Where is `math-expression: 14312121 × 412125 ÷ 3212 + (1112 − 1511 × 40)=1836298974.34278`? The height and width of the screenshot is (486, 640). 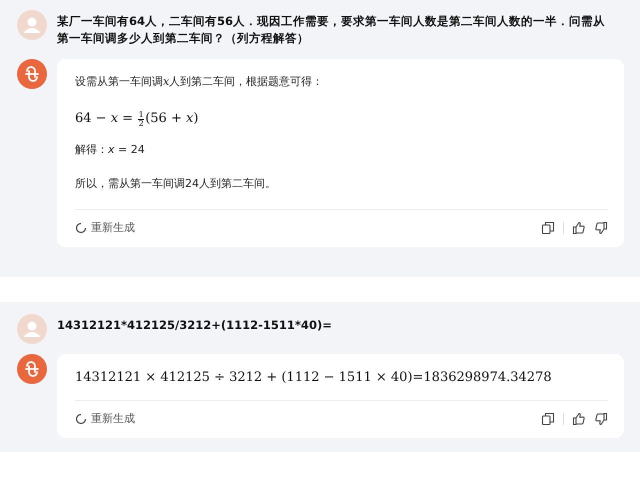 math-expression: 14312121 × 412125 ÷ 3212 + (1112 − 1511 × 40)=1836298974.34278 is located at coordinates (313, 378).